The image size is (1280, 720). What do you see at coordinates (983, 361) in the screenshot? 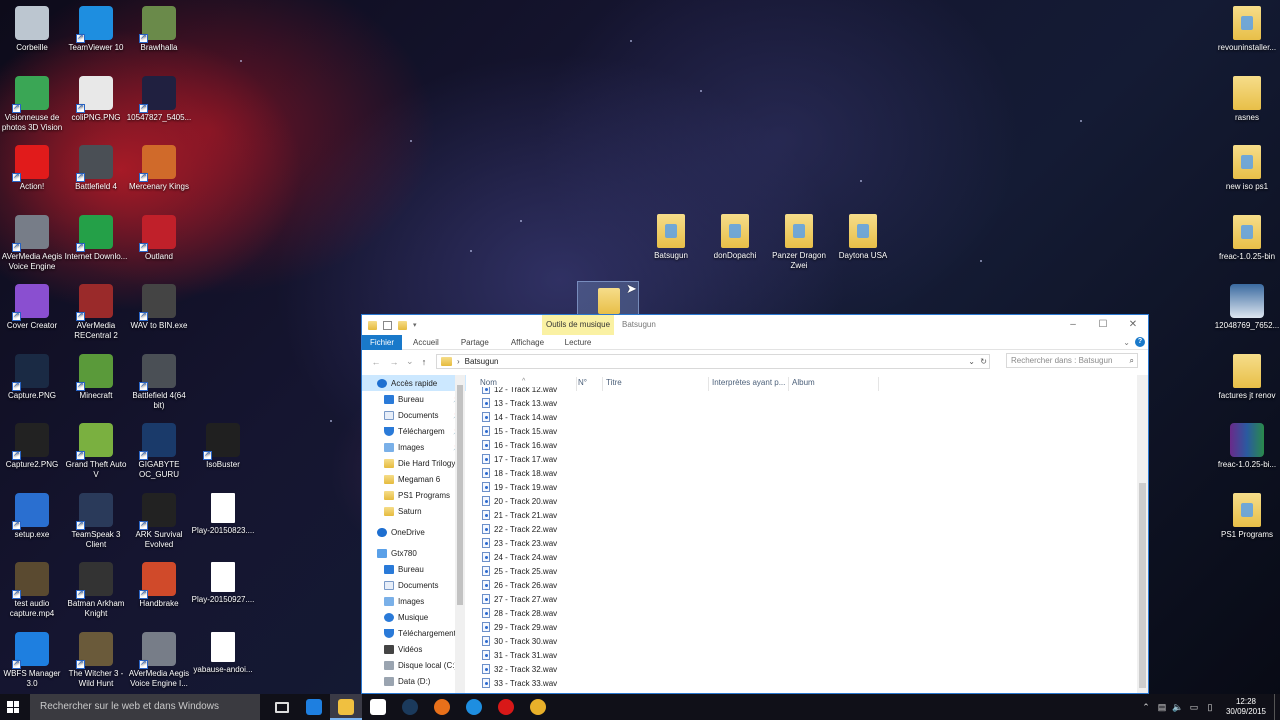
I see `refresh-icon: ↻` at bounding box center [983, 361].